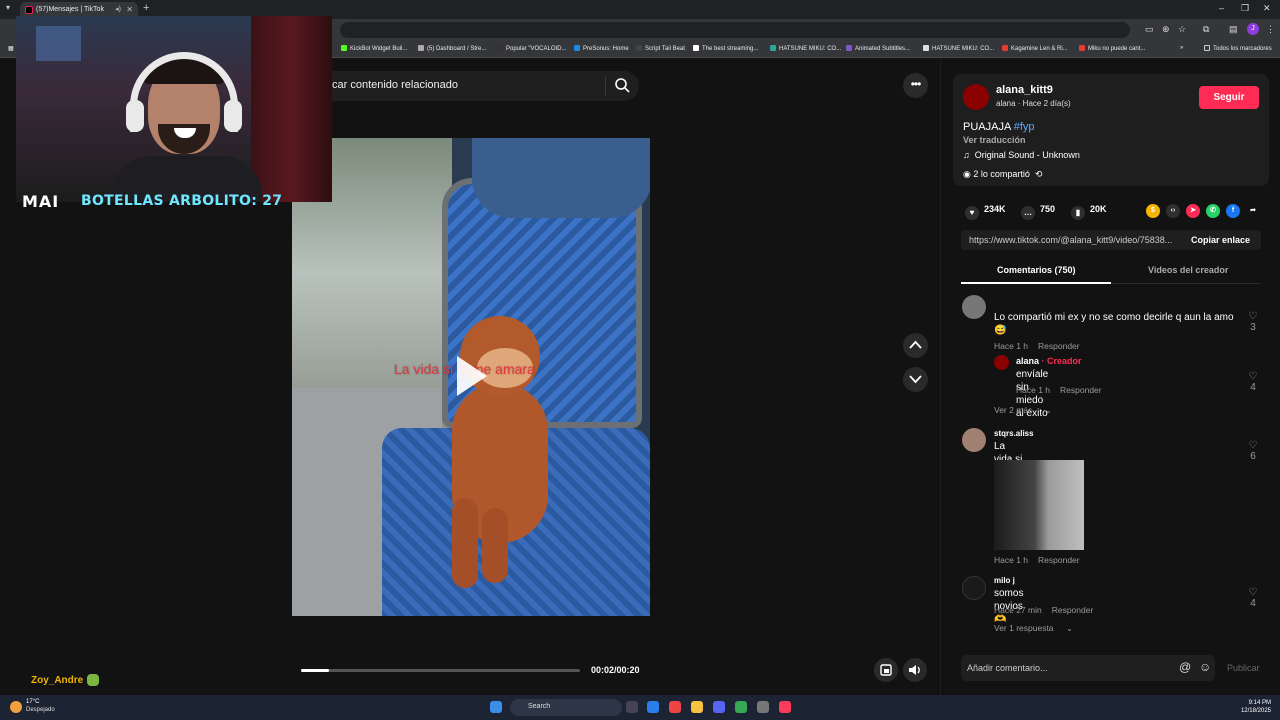 The image size is (1280, 720). I want to click on comment-like-button: ♡ 6, so click(1253, 451).